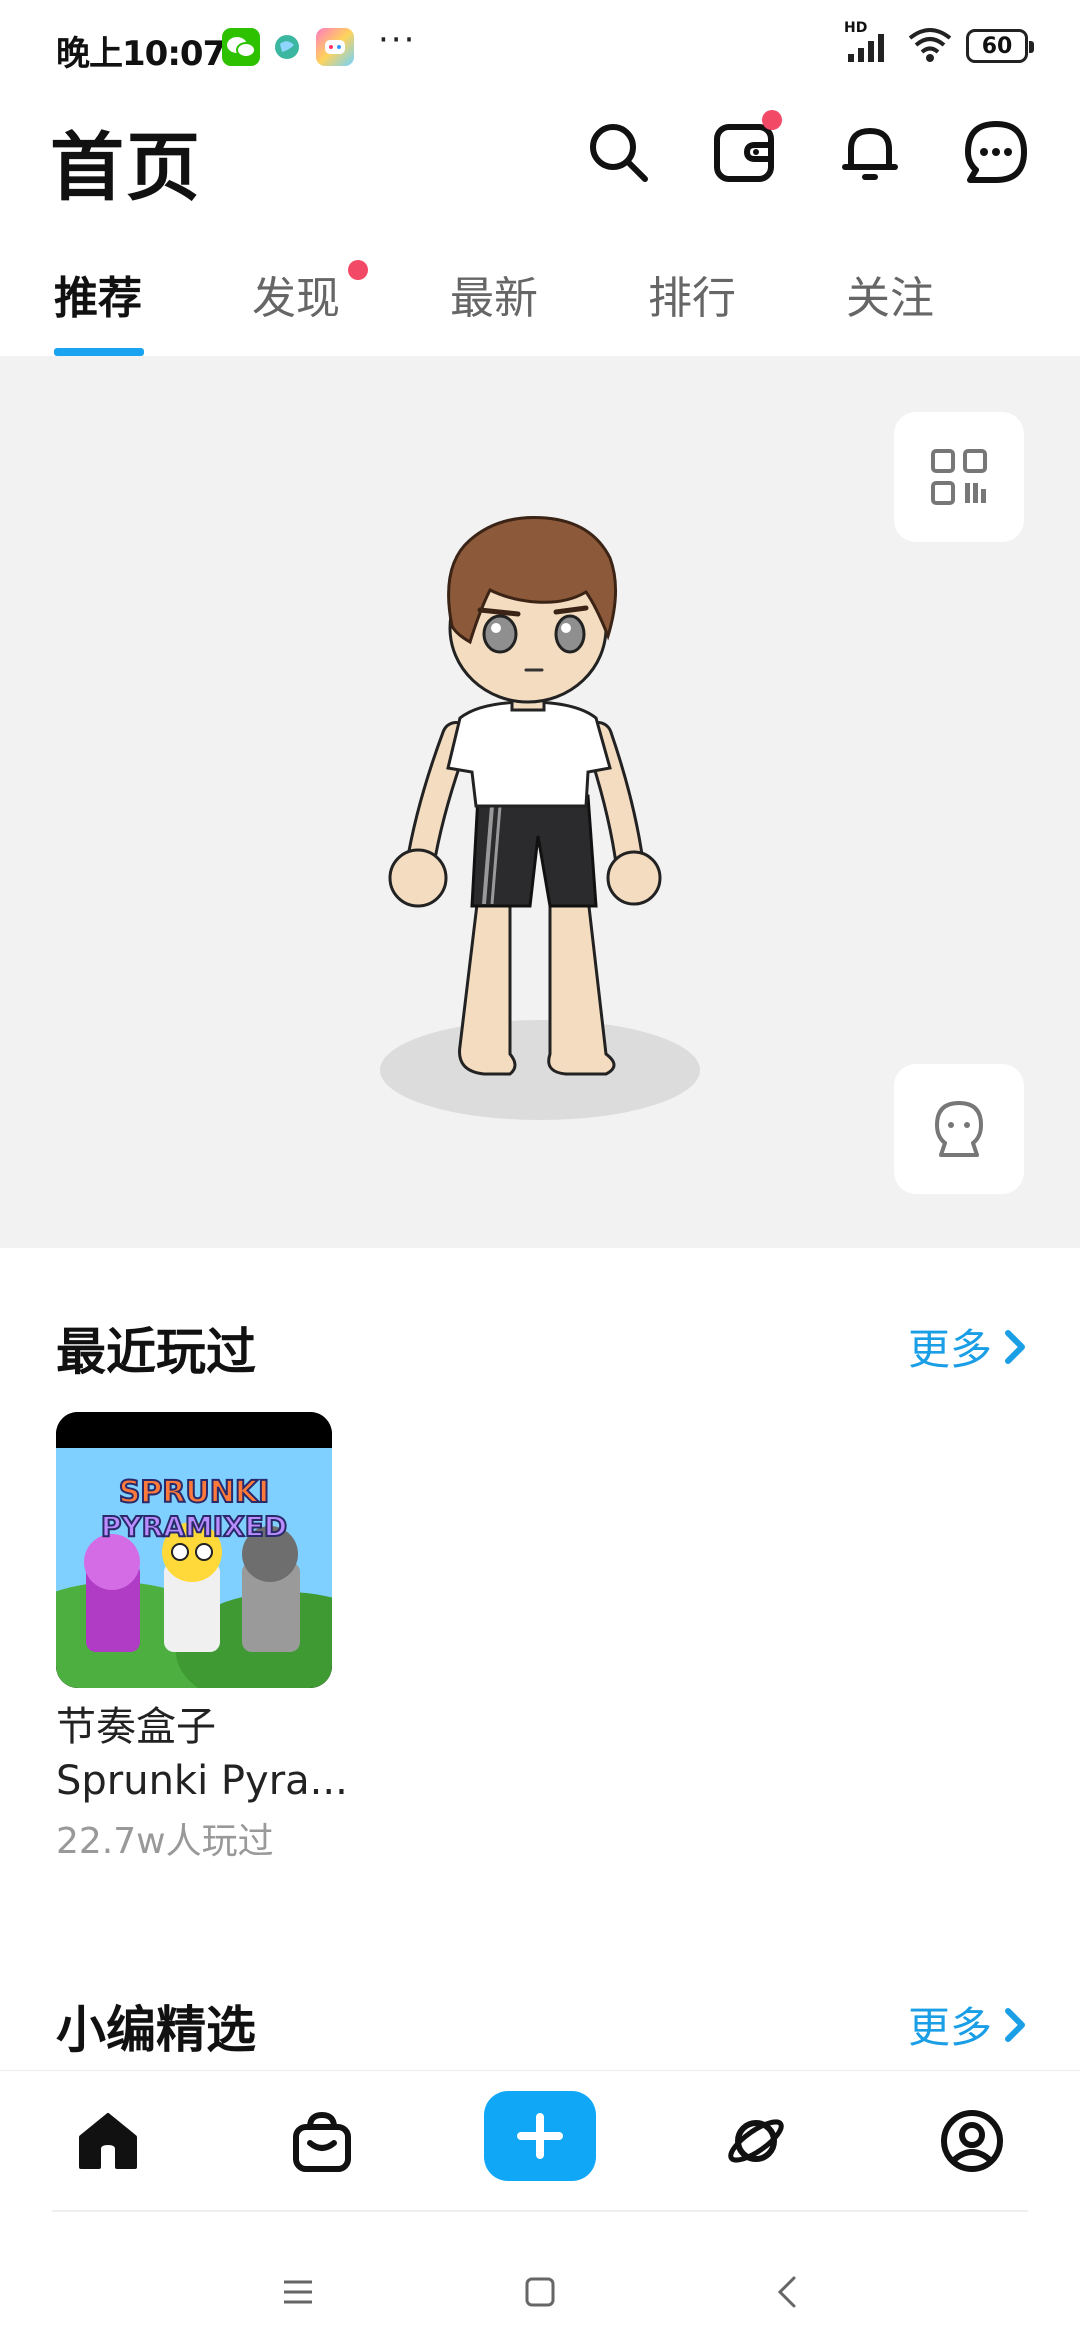 This screenshot has width=1080, height=2340. What do you see at coordinates (890, 294) in the screenshot?
I see `tab-following: 关注` at bounding box center [890, 294].